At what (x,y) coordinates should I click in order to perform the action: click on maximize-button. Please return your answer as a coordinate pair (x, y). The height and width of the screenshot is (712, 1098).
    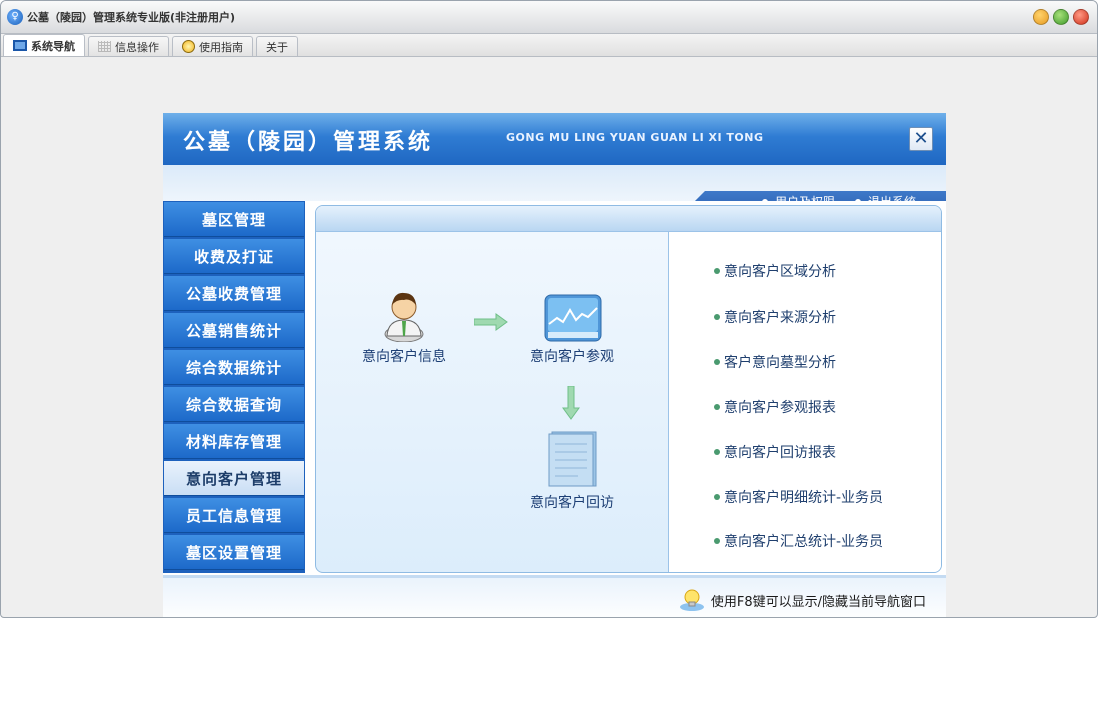
    Looking at the image, I should click on (1061, 17).